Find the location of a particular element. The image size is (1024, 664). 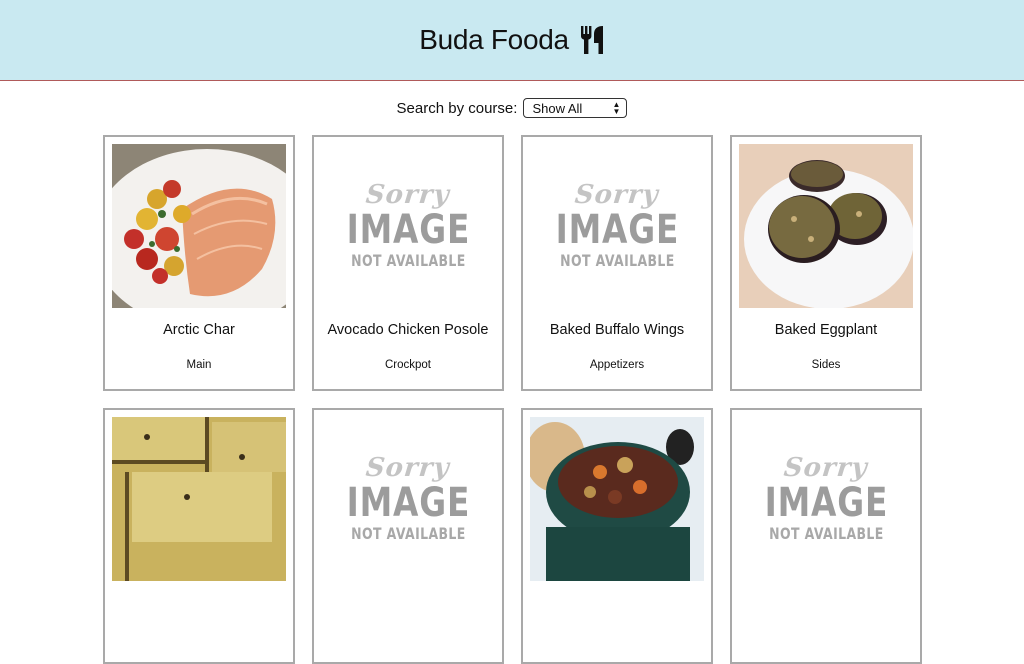

recipe-name: Baked Buffalo Wings is located at coordinates (617, 330).